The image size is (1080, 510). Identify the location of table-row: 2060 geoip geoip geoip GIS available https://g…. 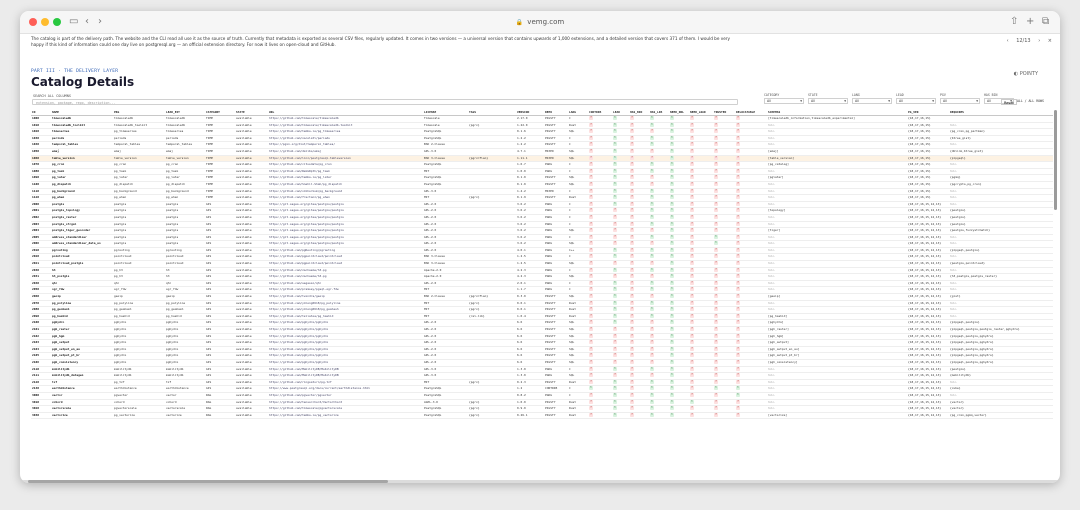
(542, 297).